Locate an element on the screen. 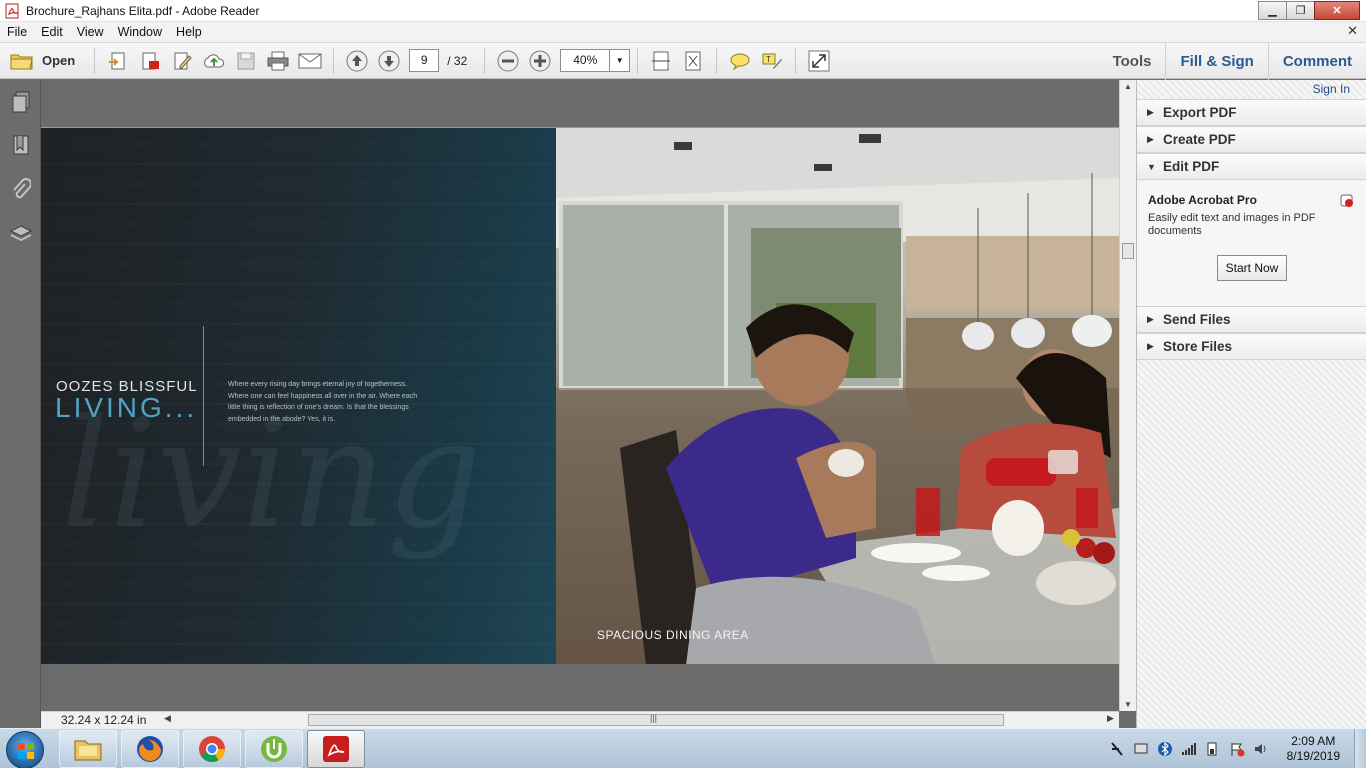 This screenshot has height=768, width=1366. upload-cloud-icon is located at coordinates (214, 61).